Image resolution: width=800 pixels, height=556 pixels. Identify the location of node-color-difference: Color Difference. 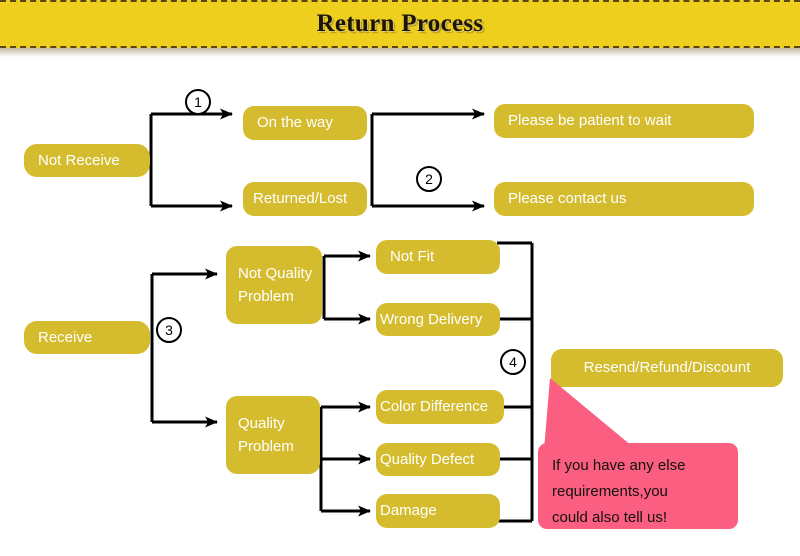
(440, 407).